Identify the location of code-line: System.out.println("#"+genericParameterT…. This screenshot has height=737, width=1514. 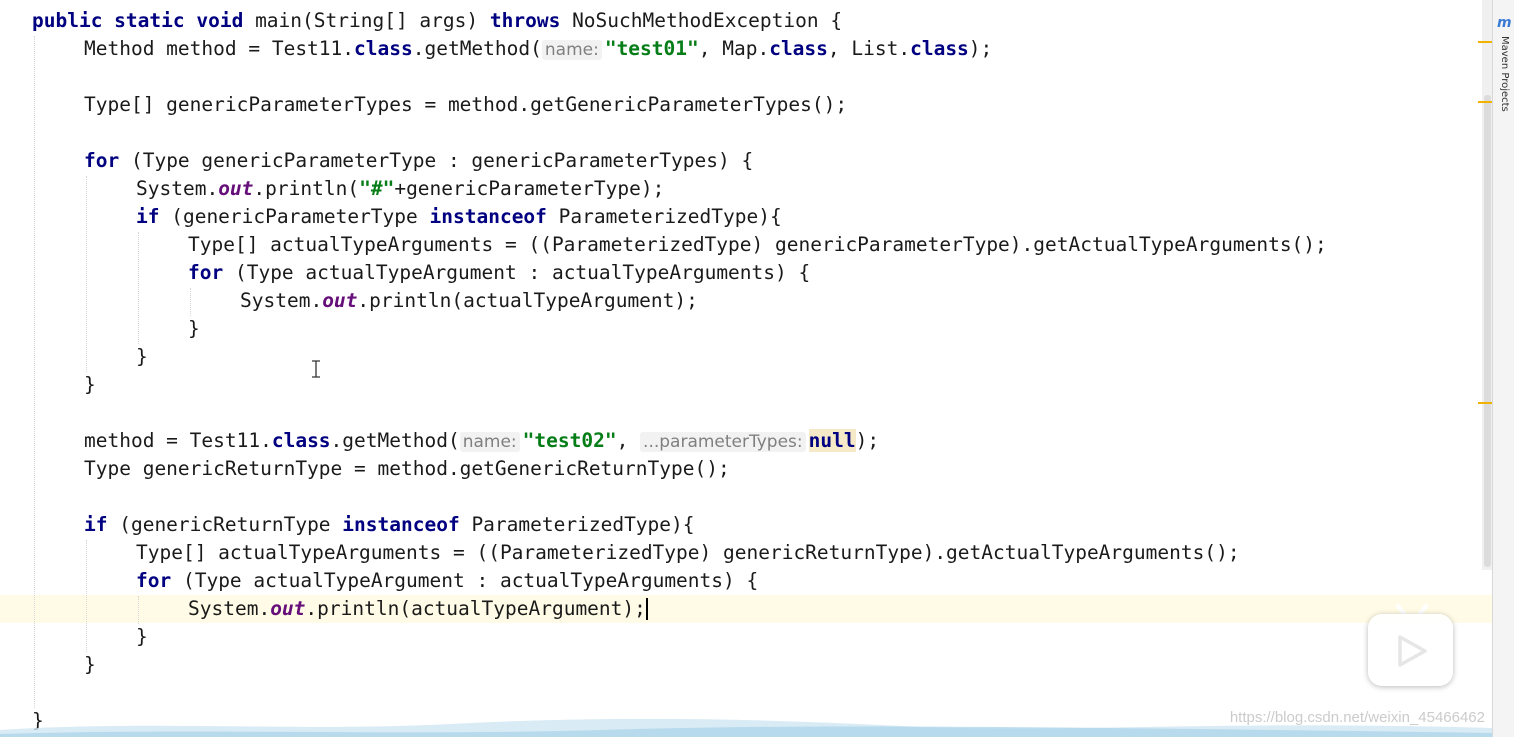
(746, 189).